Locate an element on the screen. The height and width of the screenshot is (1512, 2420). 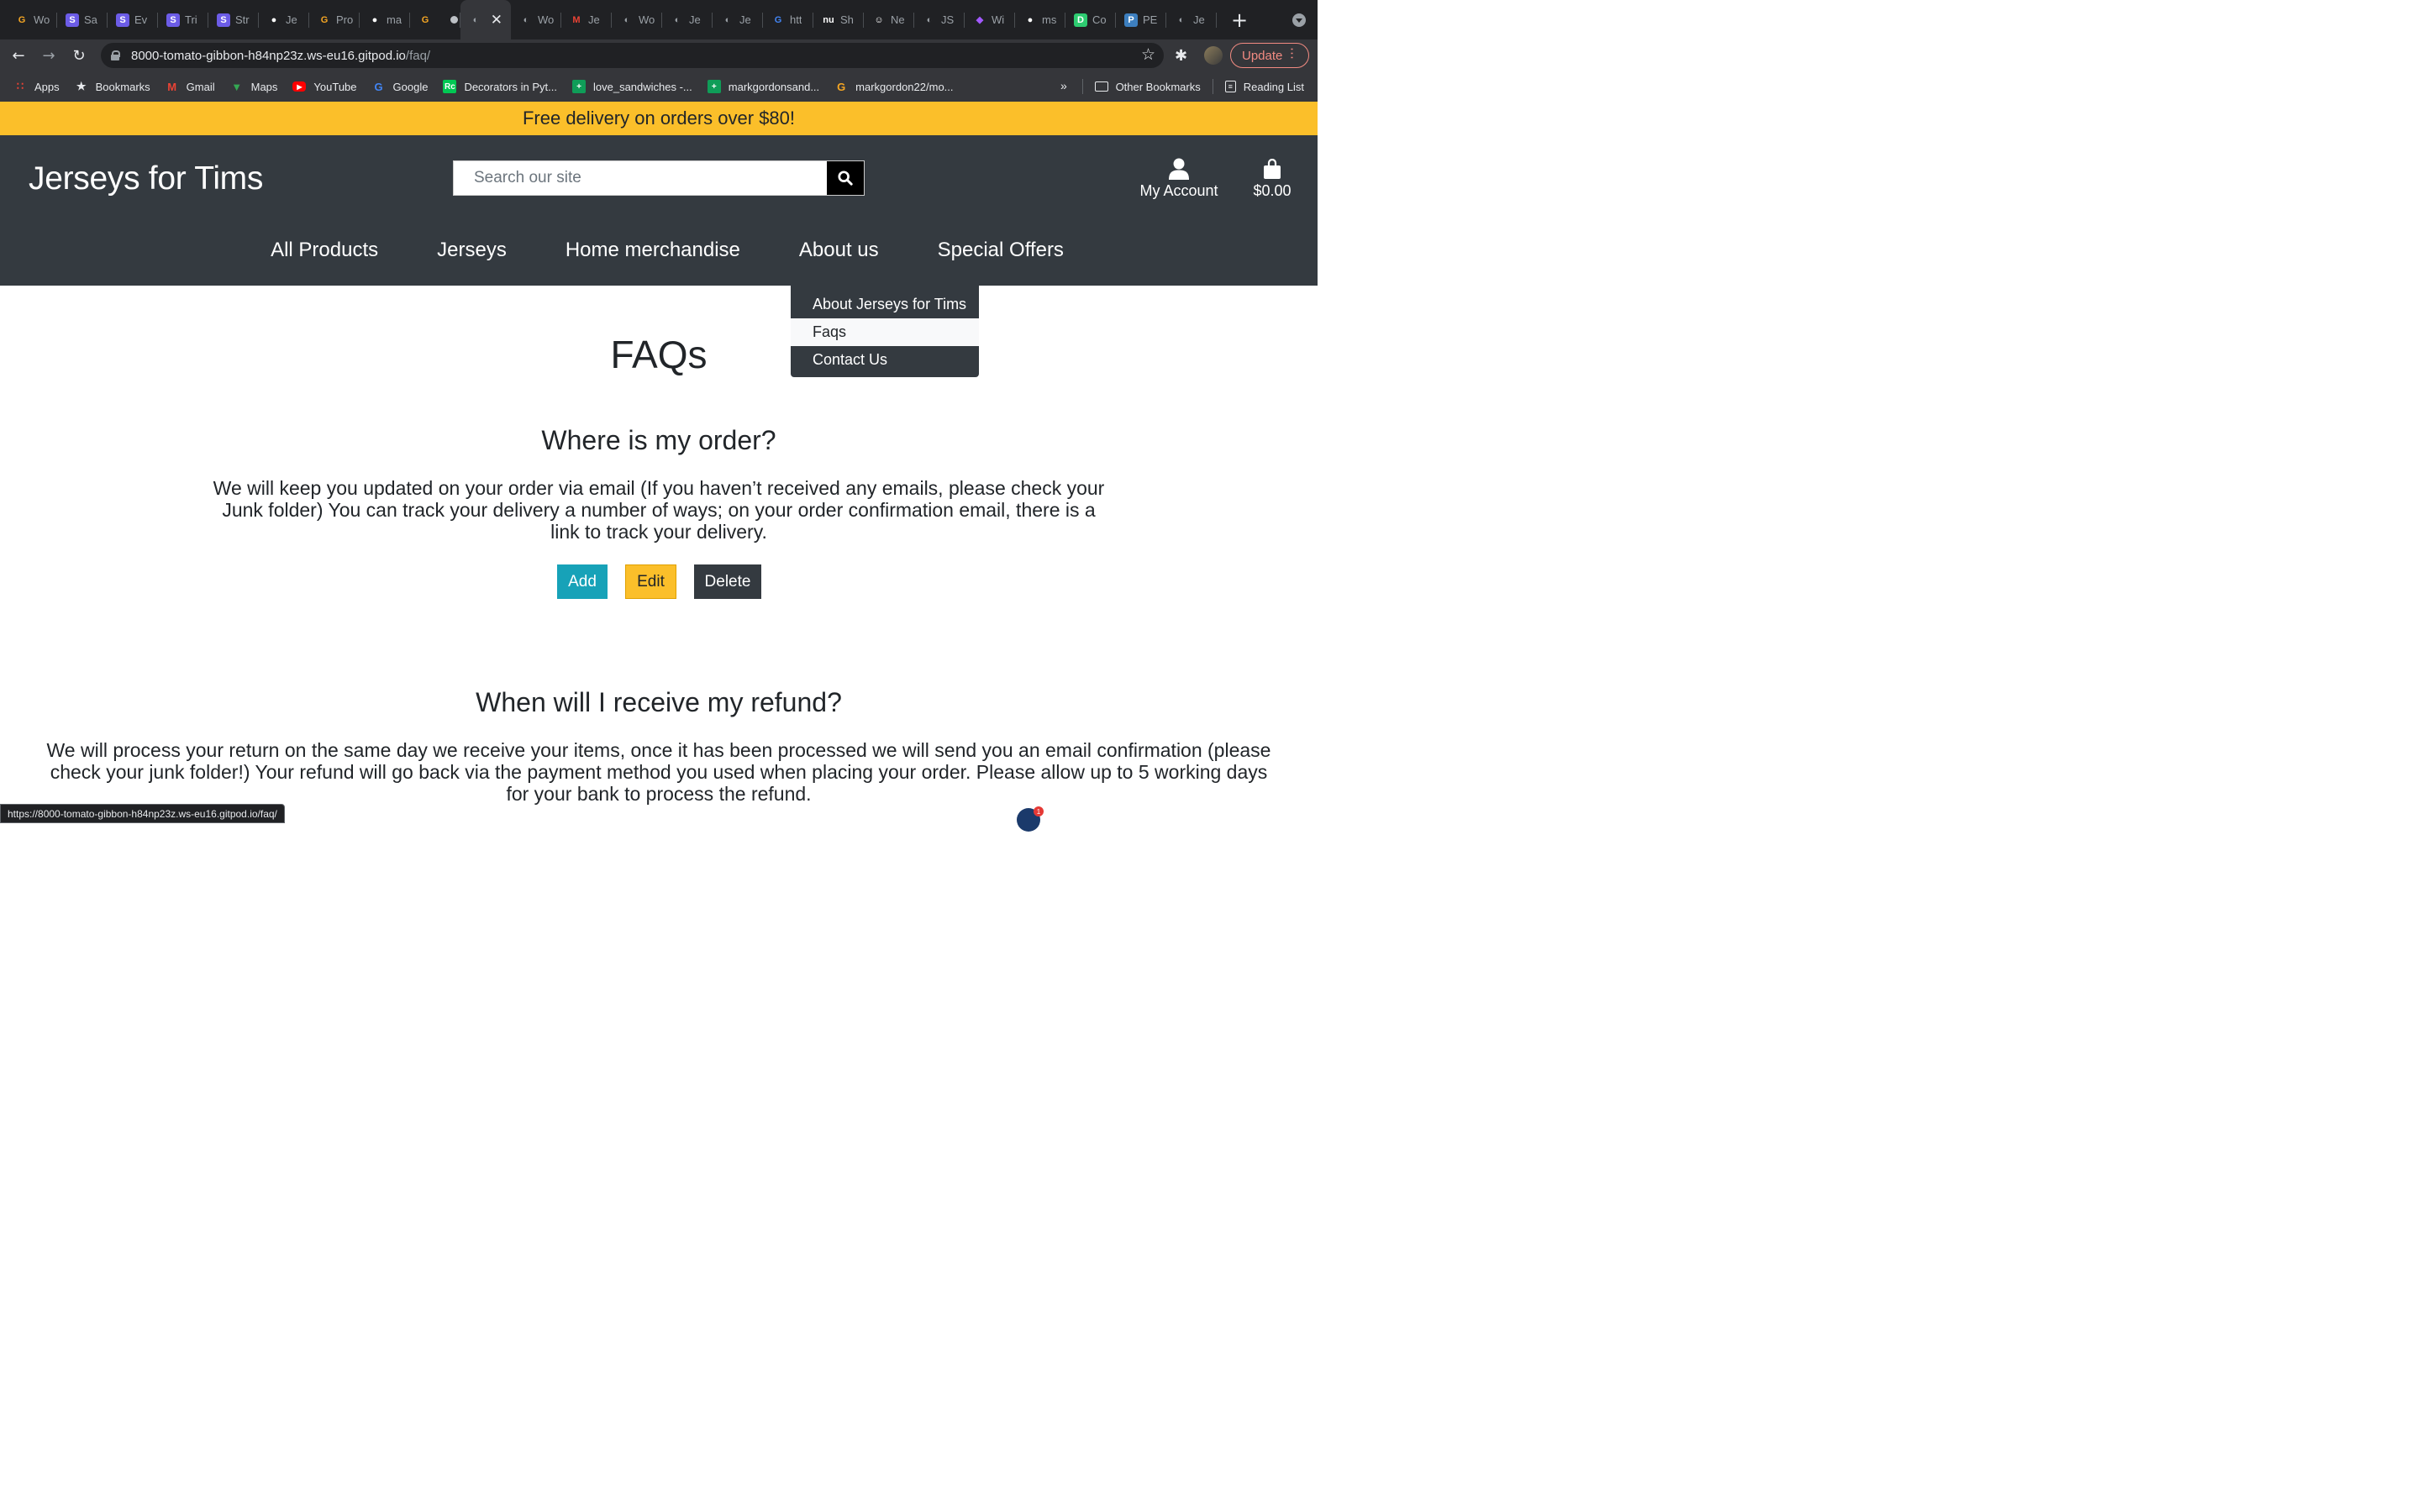
reload-icon: ↻ is located at coordinates (79, 55).